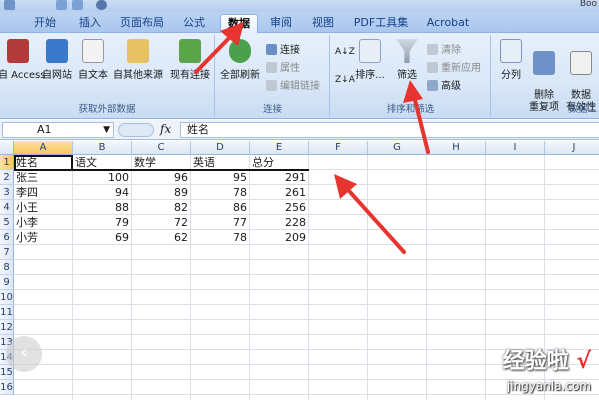 Image resolution: width=599 pixels, height=400 pixels. Describe the element at coordinates (389, 130) in the screenshot. I see `formula-input: 姓名` at that location.